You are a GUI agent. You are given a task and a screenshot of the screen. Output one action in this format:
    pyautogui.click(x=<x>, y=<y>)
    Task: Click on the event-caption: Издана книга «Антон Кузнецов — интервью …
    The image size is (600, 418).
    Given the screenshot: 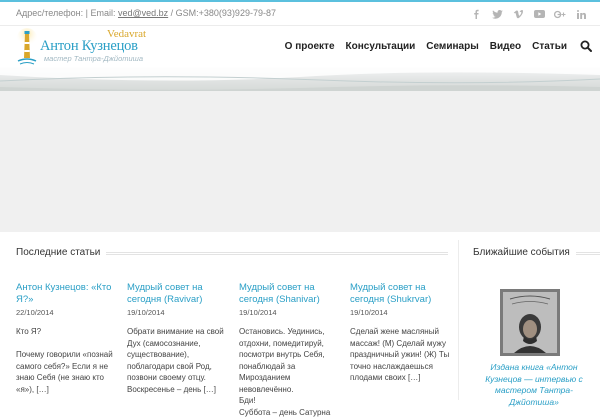 What is the action you would take?
    pyautogui.click(x=534, y=385)
    